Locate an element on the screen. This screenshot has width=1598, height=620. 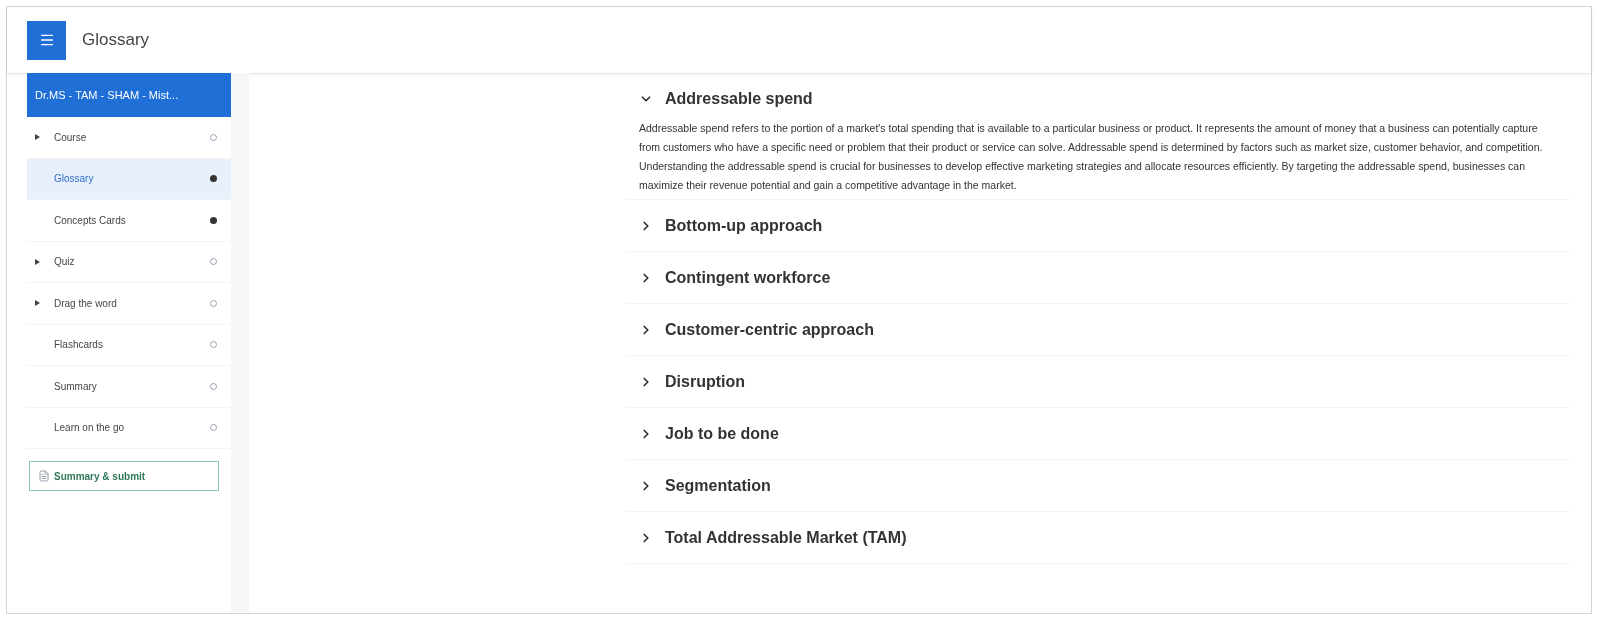
glossary-term-toggle: Addressable spend is located at coordinates (1098, 99).